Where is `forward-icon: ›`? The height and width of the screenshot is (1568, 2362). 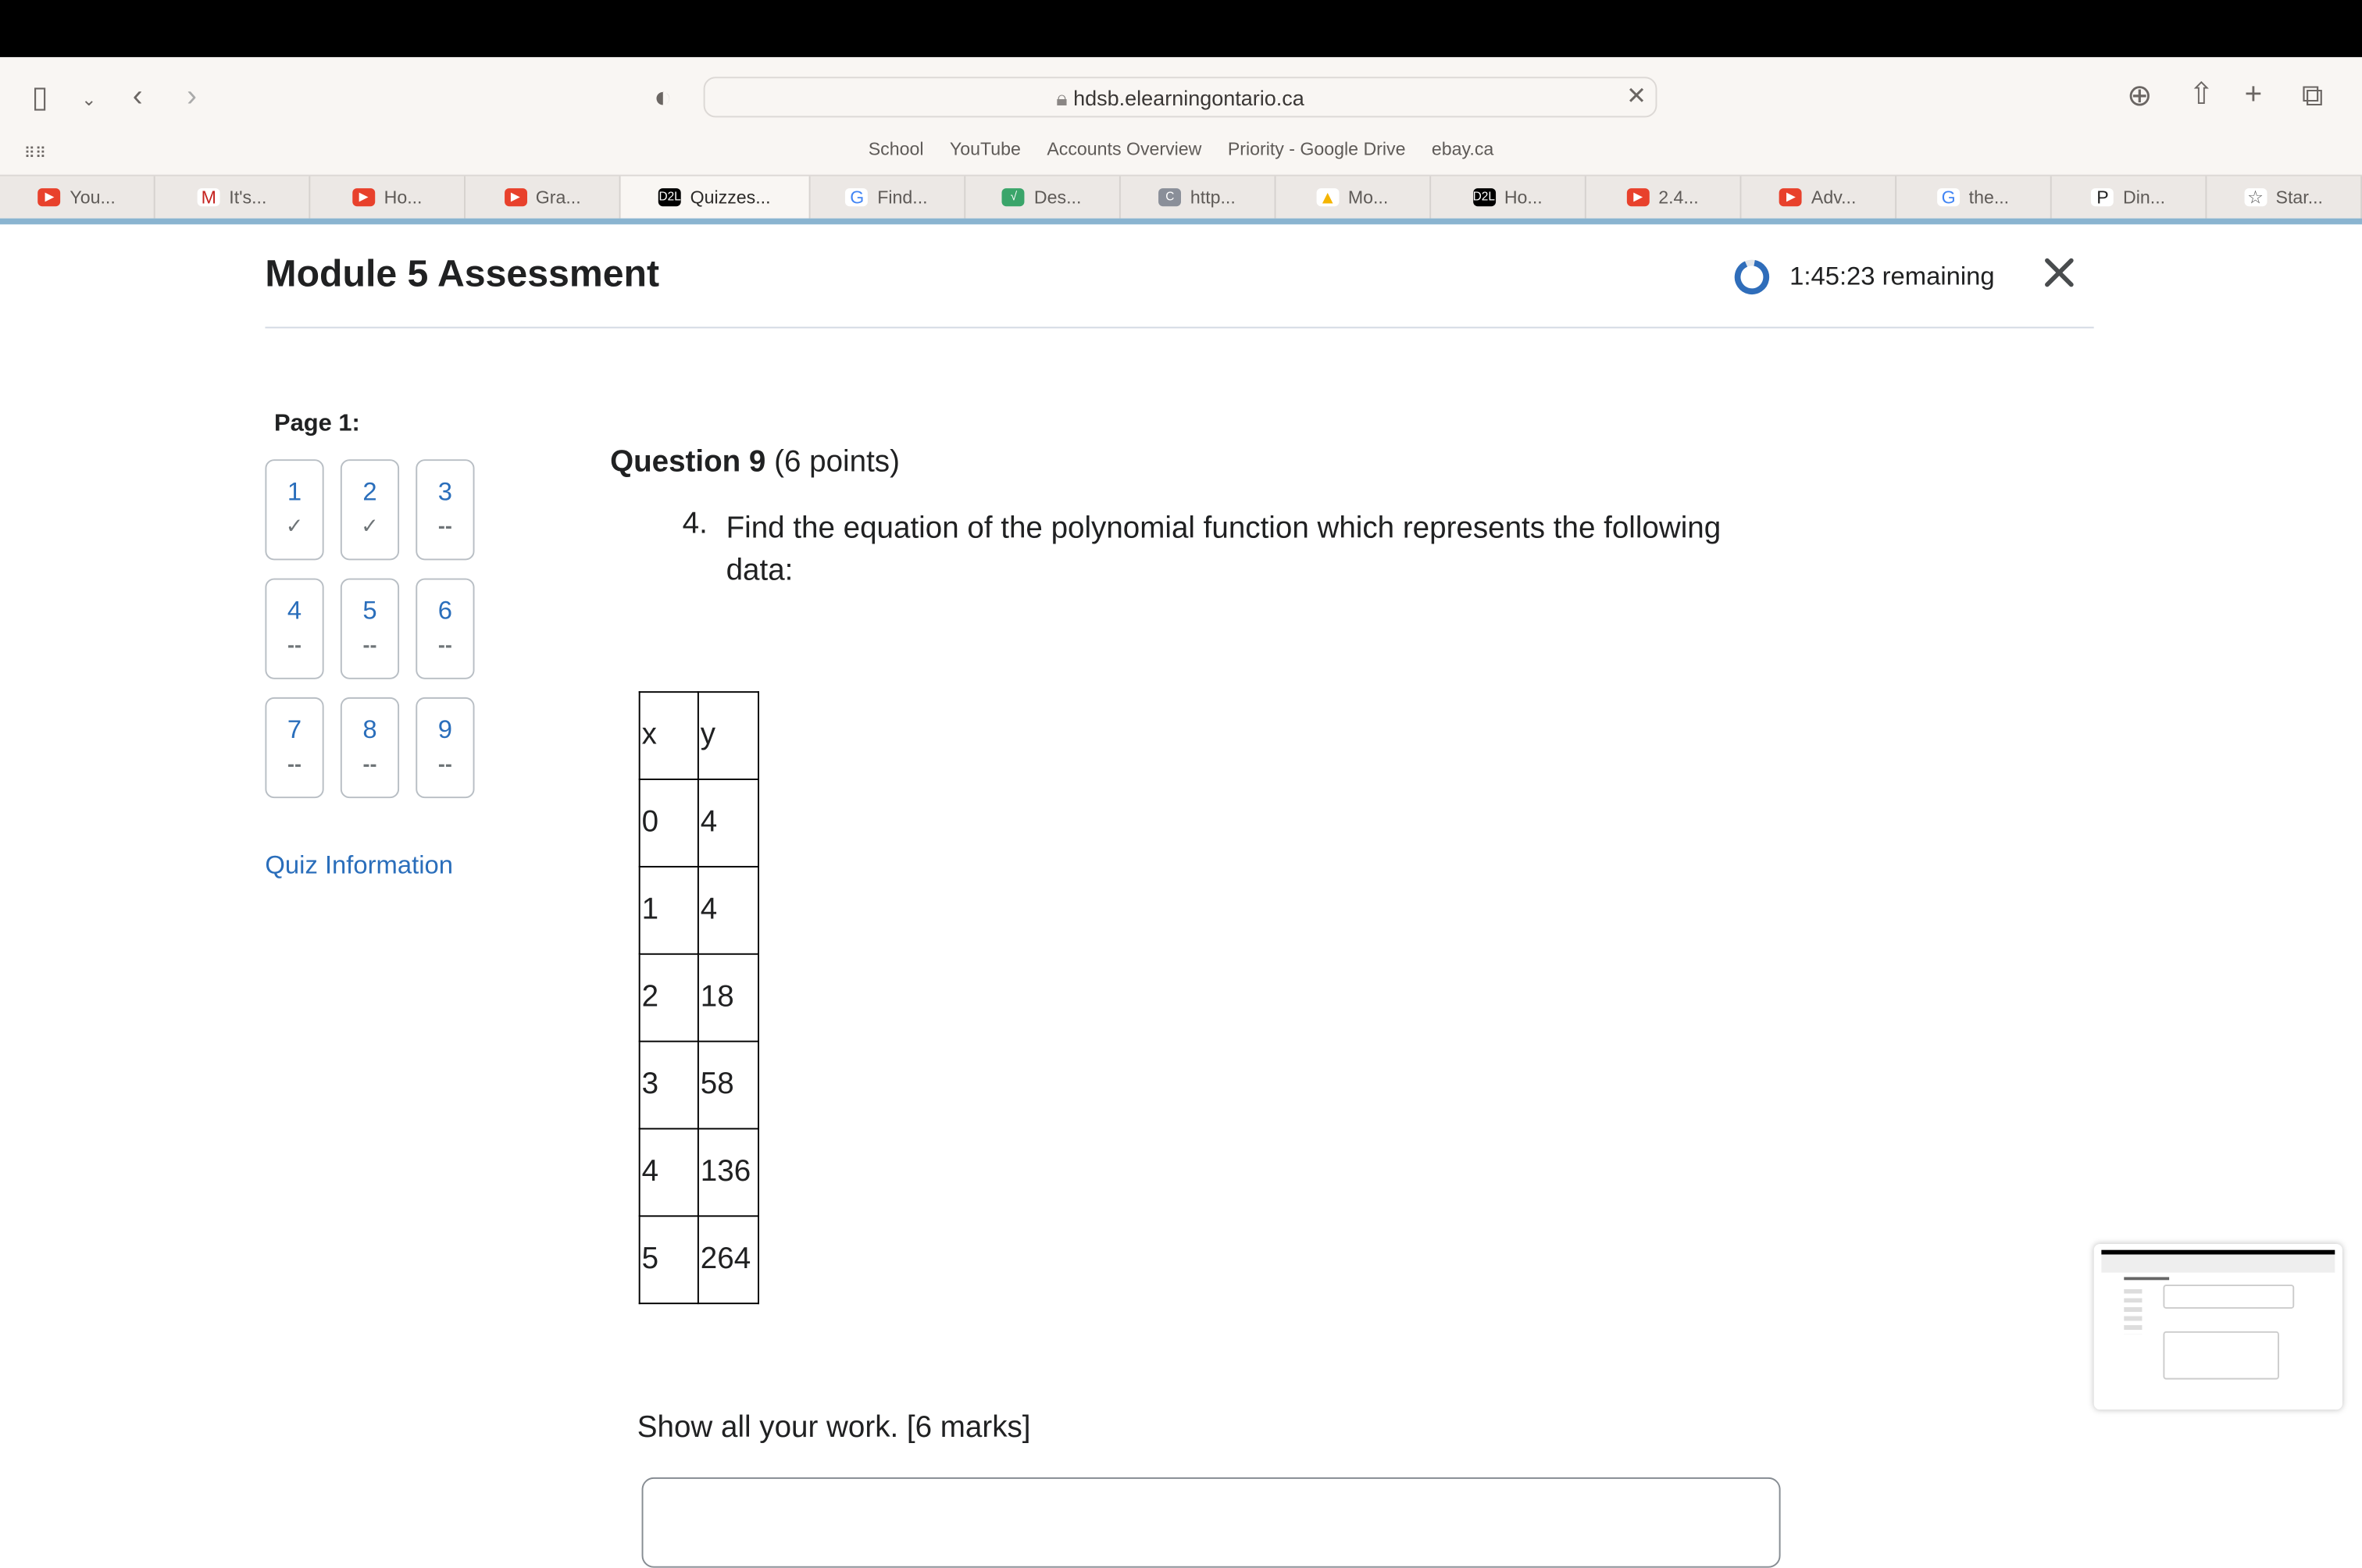 forward-icon: › is located at coordinates (192, 96).